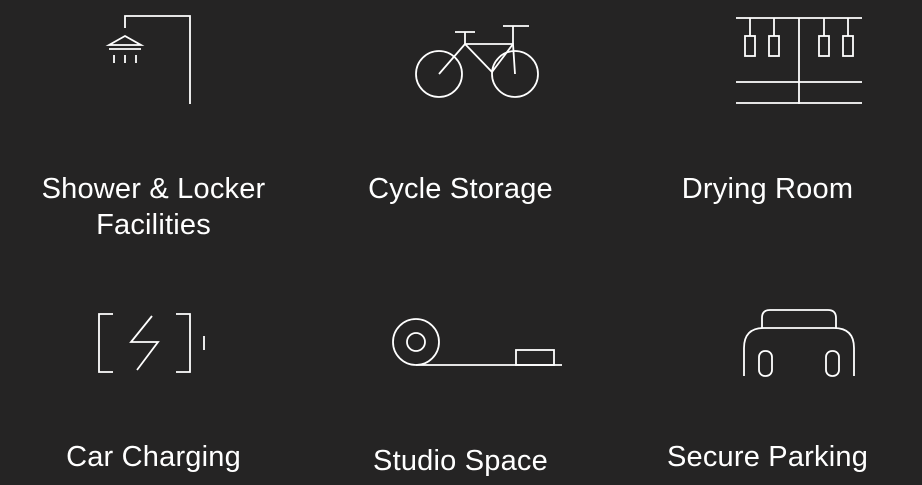 The height and width of the screenshot is (485, 922). Describe the element at coordinates (477, 61) in the screenshot. I see `bicycle-icon` at that location.